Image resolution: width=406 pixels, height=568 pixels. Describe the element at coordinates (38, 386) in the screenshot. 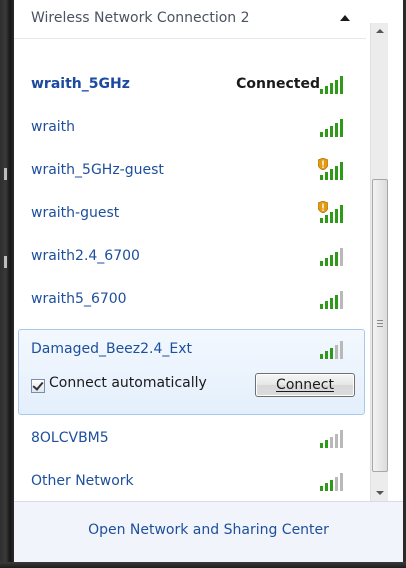

I see `connect-automatically-checkbox` at that location.